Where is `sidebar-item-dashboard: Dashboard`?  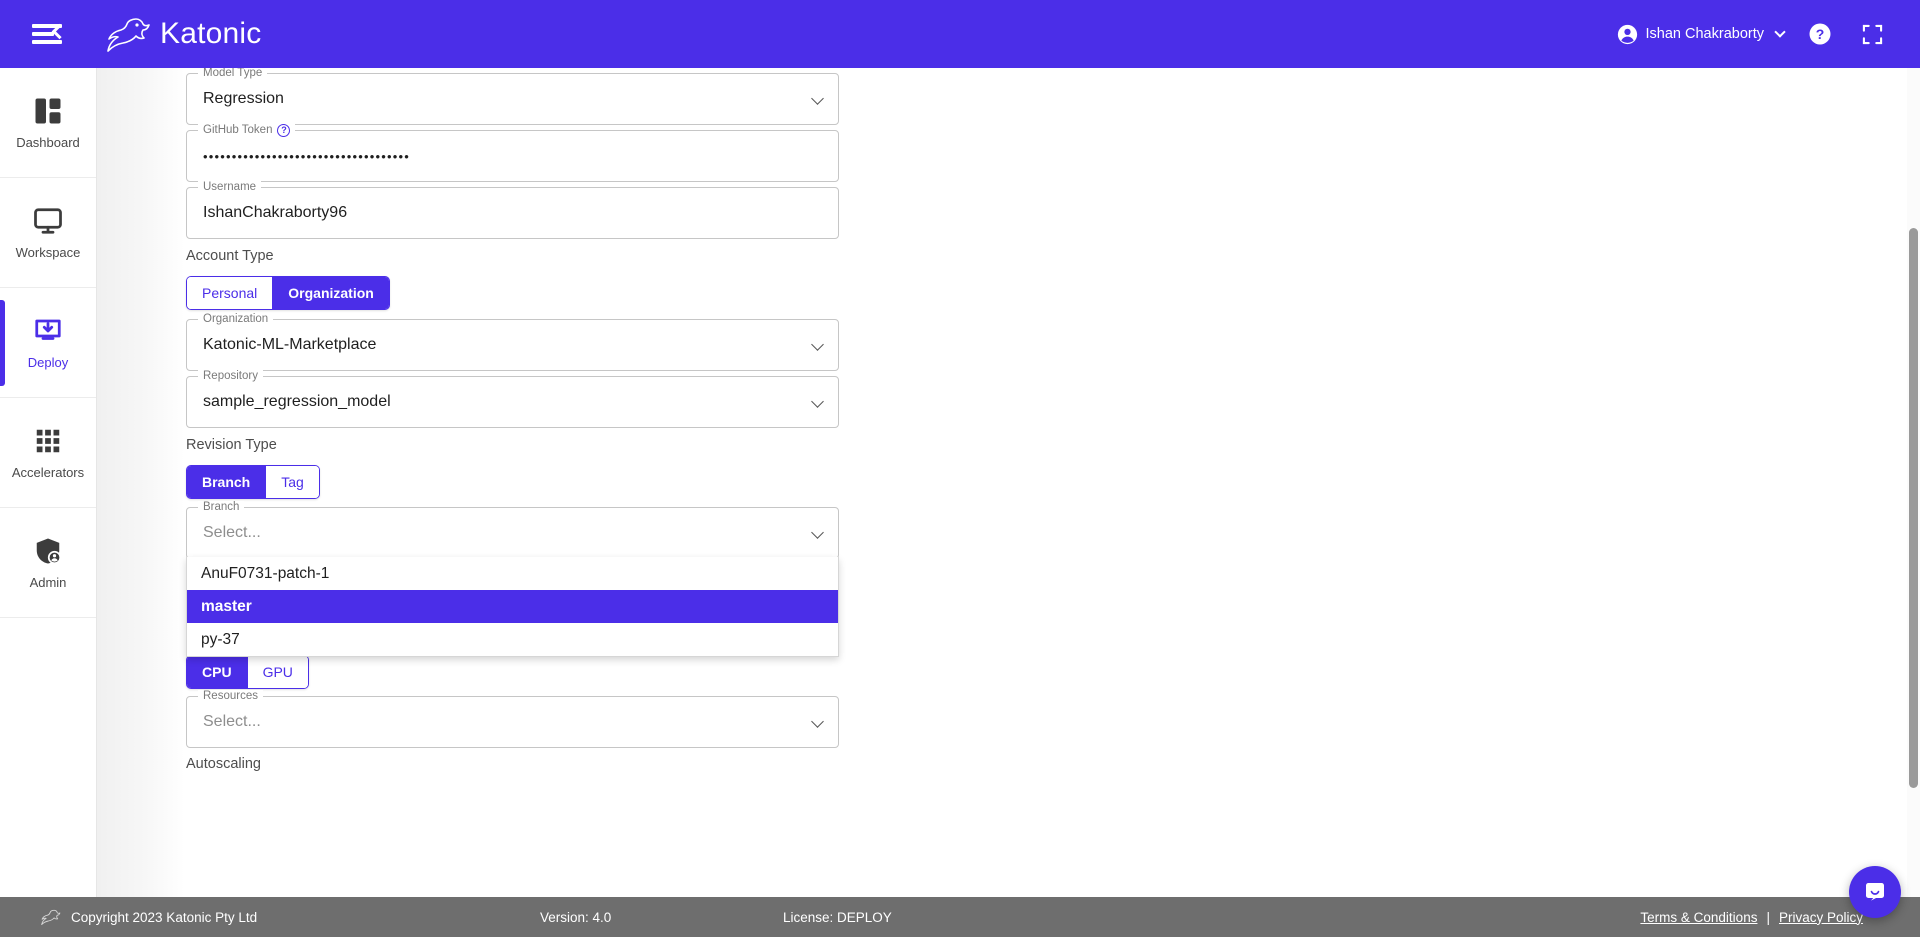
sidebar-item-dashboard: Dashboard is located at coordinates (48, 123).